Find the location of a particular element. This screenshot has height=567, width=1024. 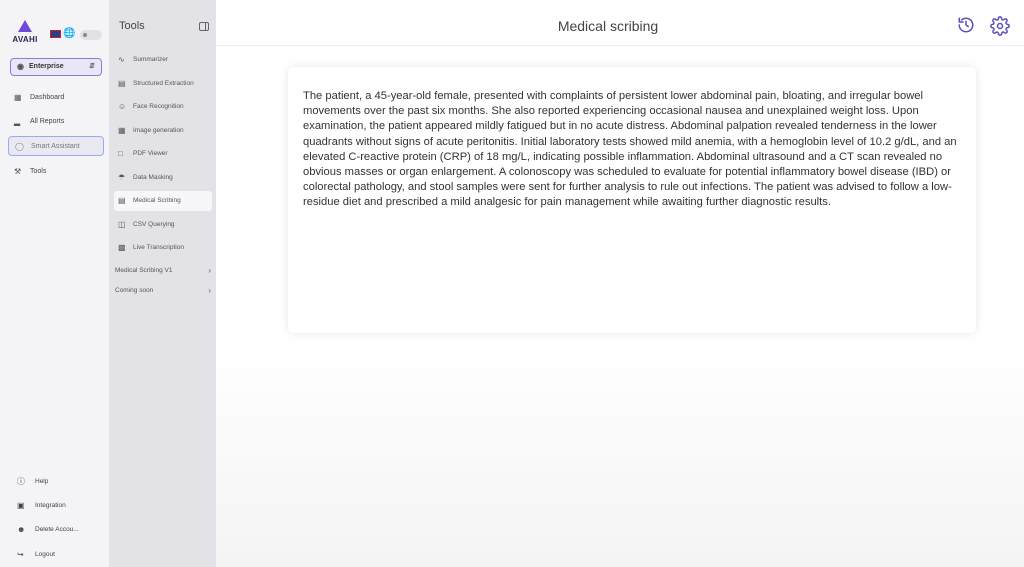

delete-user-icon: ☻ is located at coordinates (21, 529).